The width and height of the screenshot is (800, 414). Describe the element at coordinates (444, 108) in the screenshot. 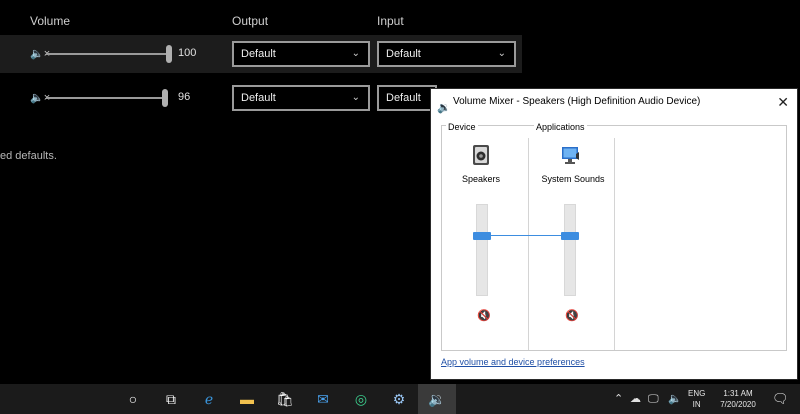

I see `speaker-icon: 🔉` at that location.